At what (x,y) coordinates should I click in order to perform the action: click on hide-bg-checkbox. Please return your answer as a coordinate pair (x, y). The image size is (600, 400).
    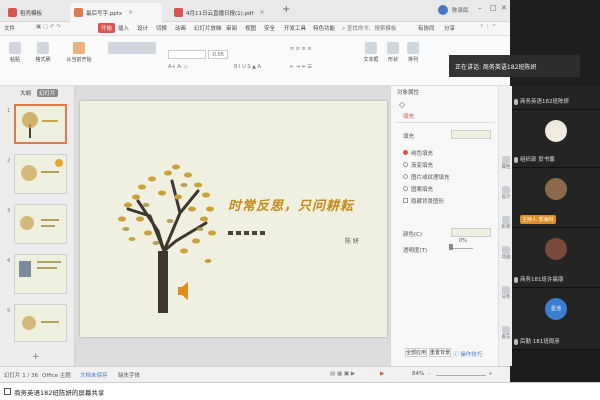
    Looking at the image, I should click on (405, 200).